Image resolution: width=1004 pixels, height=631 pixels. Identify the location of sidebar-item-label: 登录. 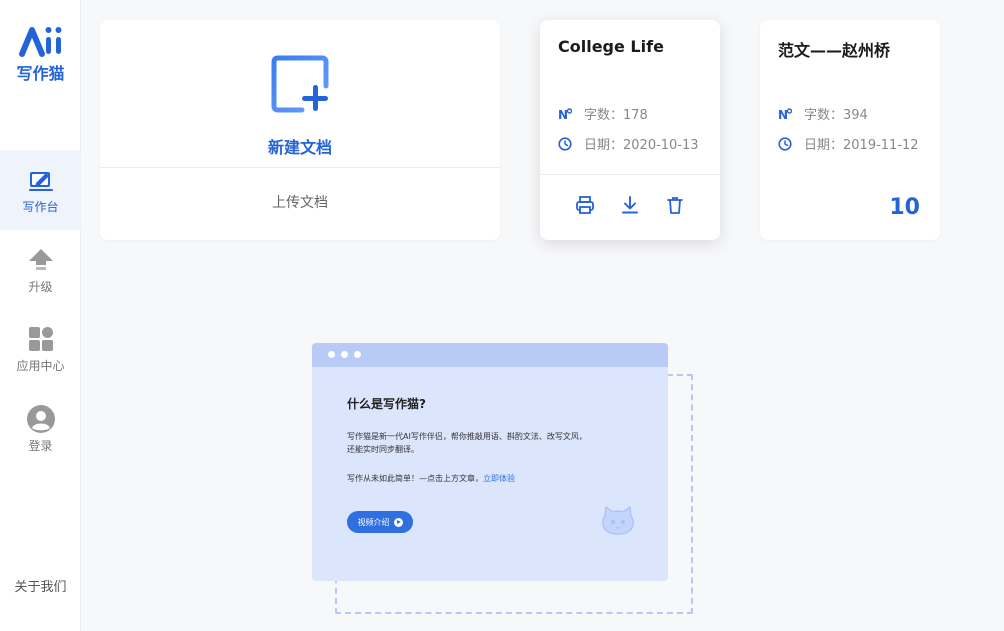
(40, 446).